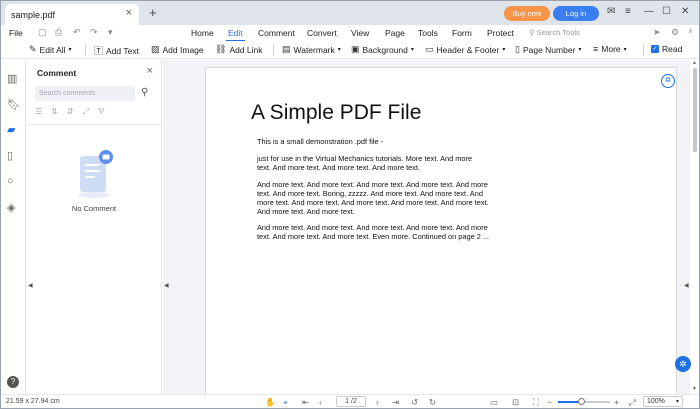  Describe the element at coordinates (116, 50) in the screenshot. I see `add-text-button: 🅃 Add Text` at that location.